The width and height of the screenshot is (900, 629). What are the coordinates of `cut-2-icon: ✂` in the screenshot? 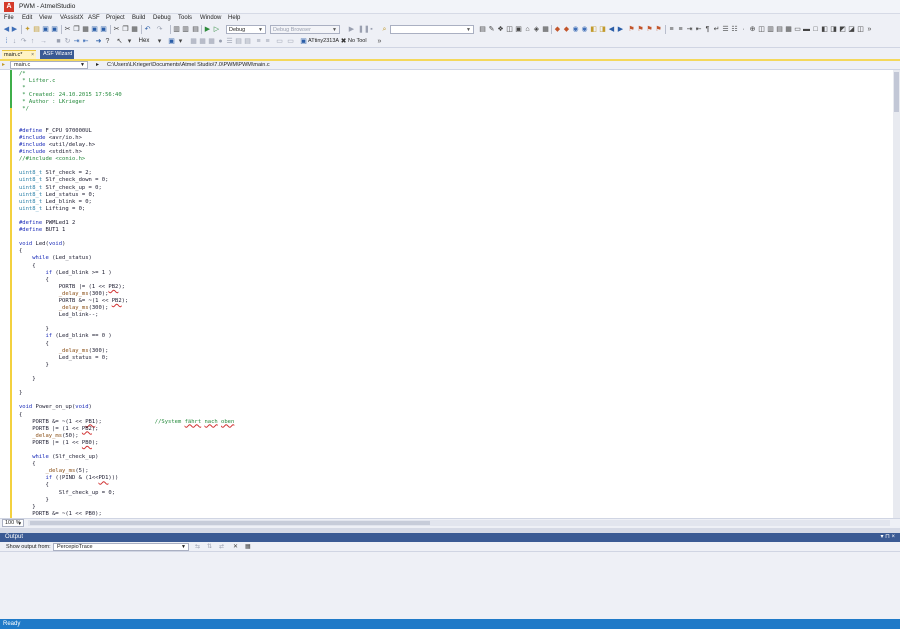 It's located at (116, 29).